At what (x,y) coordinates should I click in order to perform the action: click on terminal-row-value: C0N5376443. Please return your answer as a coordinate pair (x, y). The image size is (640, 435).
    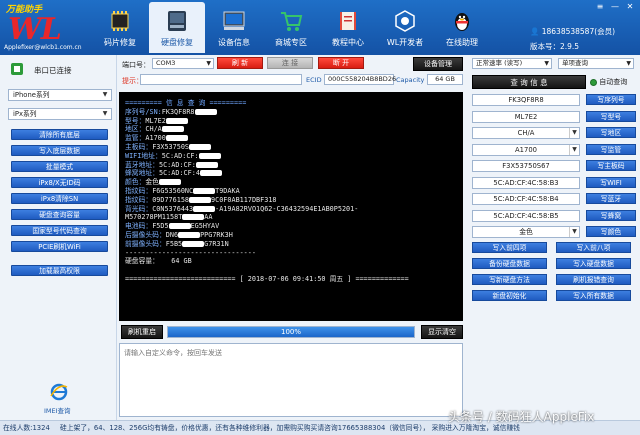
    Looking at the image, I should click on (173, 208).